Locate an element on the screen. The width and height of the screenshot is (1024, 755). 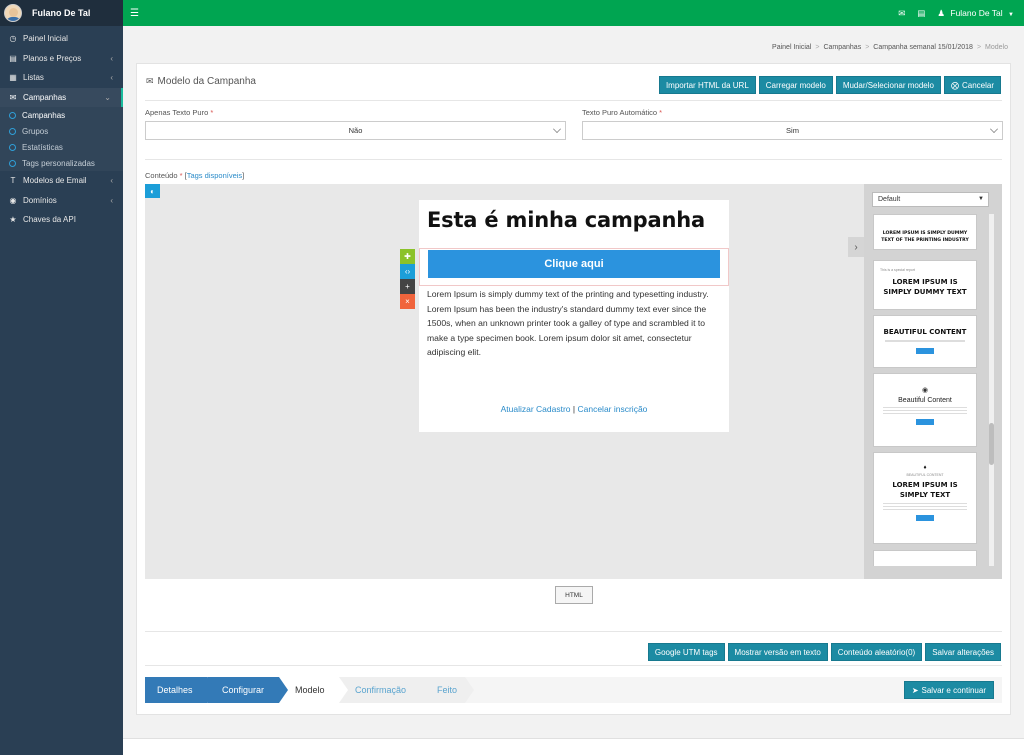
sidebar-subitem-tags: Tags personalizadas is located at coordinates (61, 163).